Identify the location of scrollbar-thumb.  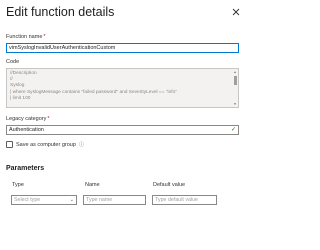
(235, 80).